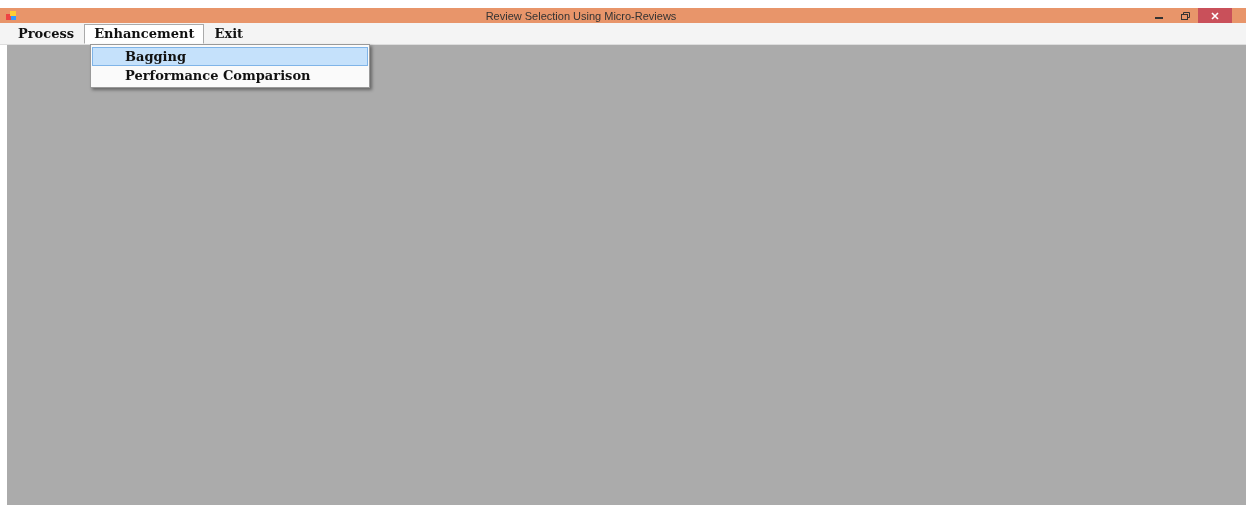 The width and height of the screenshot is (1246, 505). I want to click on menu-item: Process, so click(46, 33).